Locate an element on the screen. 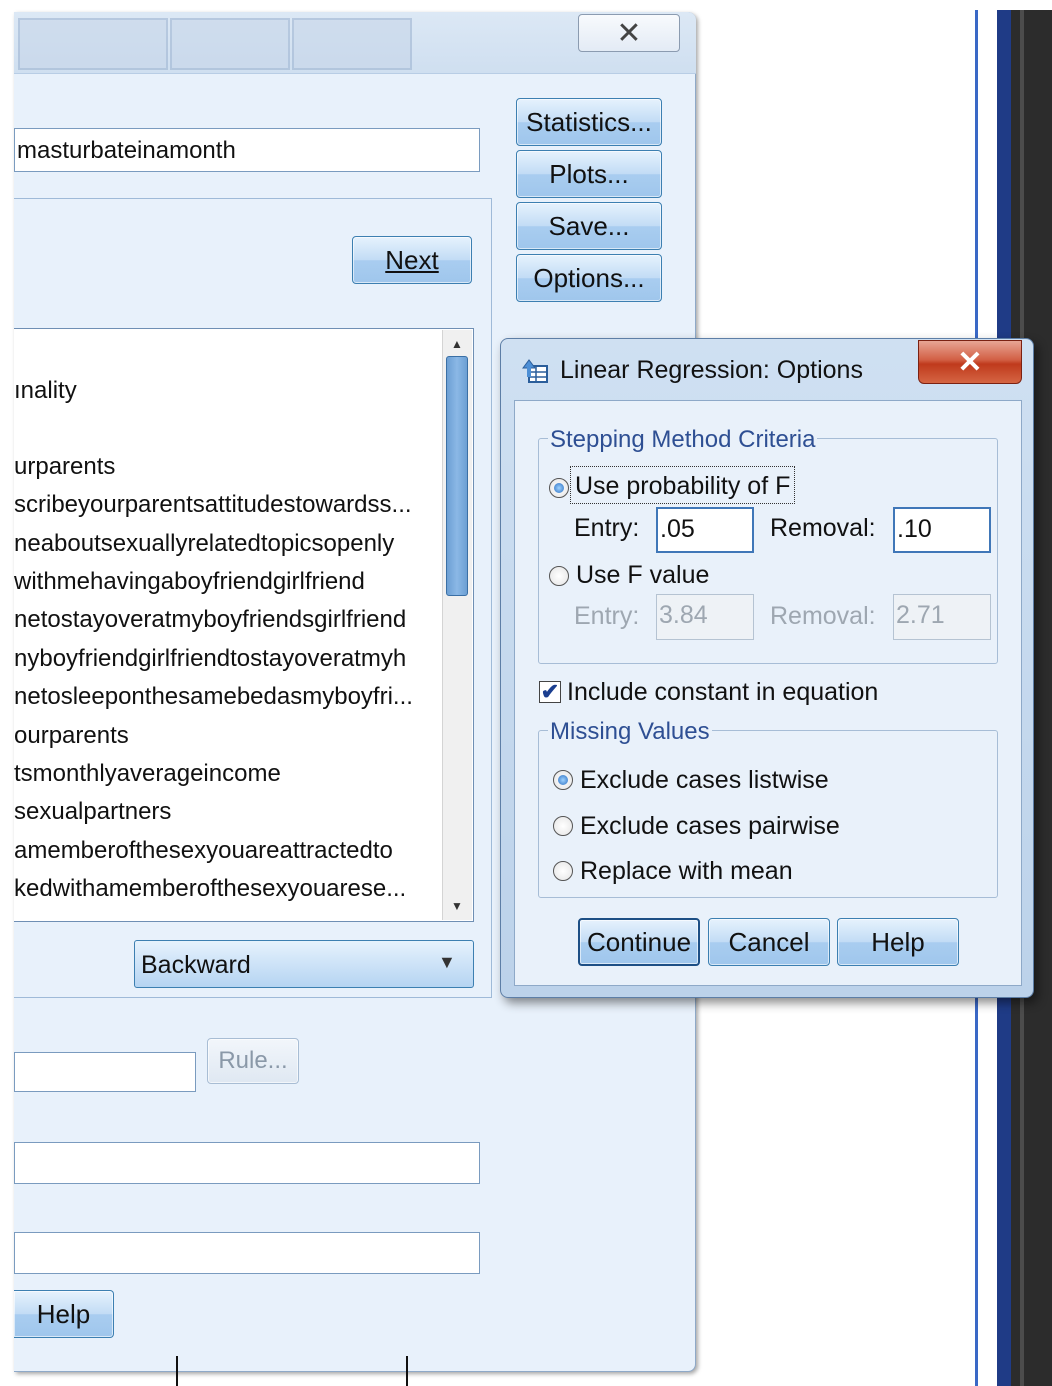 The width and height of the screenshot is (1052, 1386). list-item: urparents is located at coordinates (226, 467).